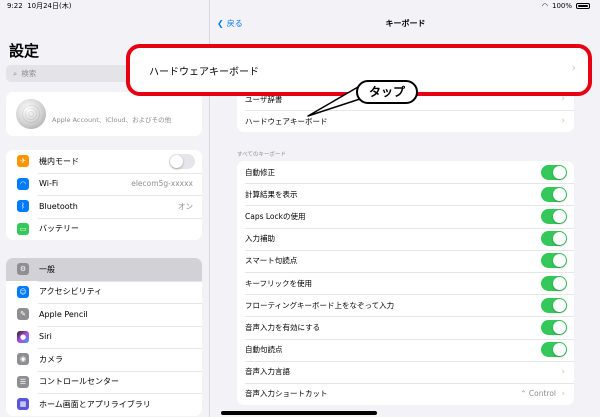 The width and height of the screenshot is (600, 417). I want to click on smart-punctuation-toggle, so click(554, 261).